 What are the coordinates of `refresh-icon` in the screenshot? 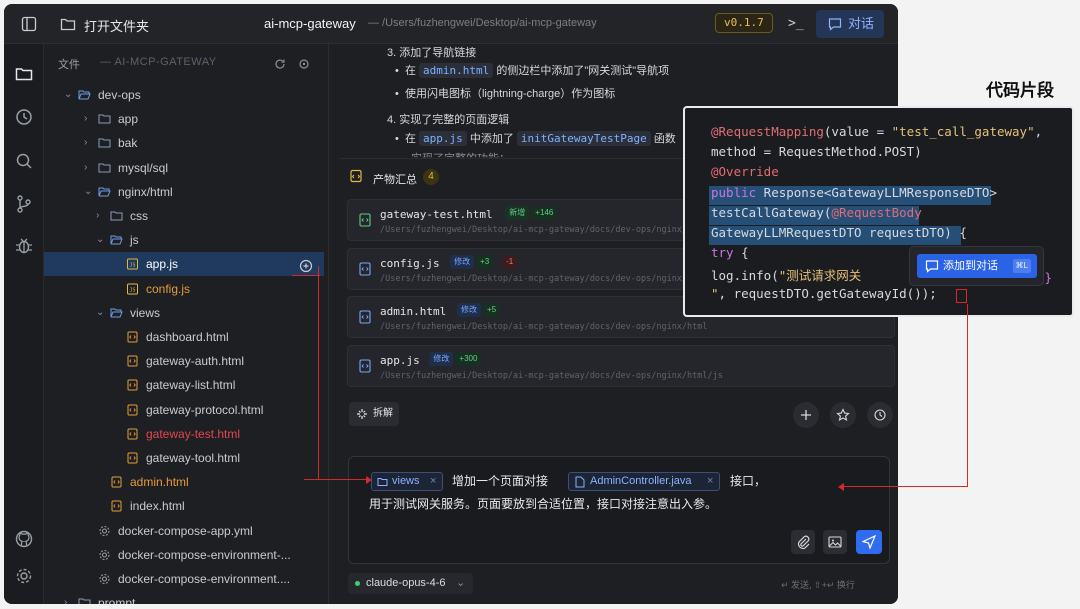 It's located at (280, 64).